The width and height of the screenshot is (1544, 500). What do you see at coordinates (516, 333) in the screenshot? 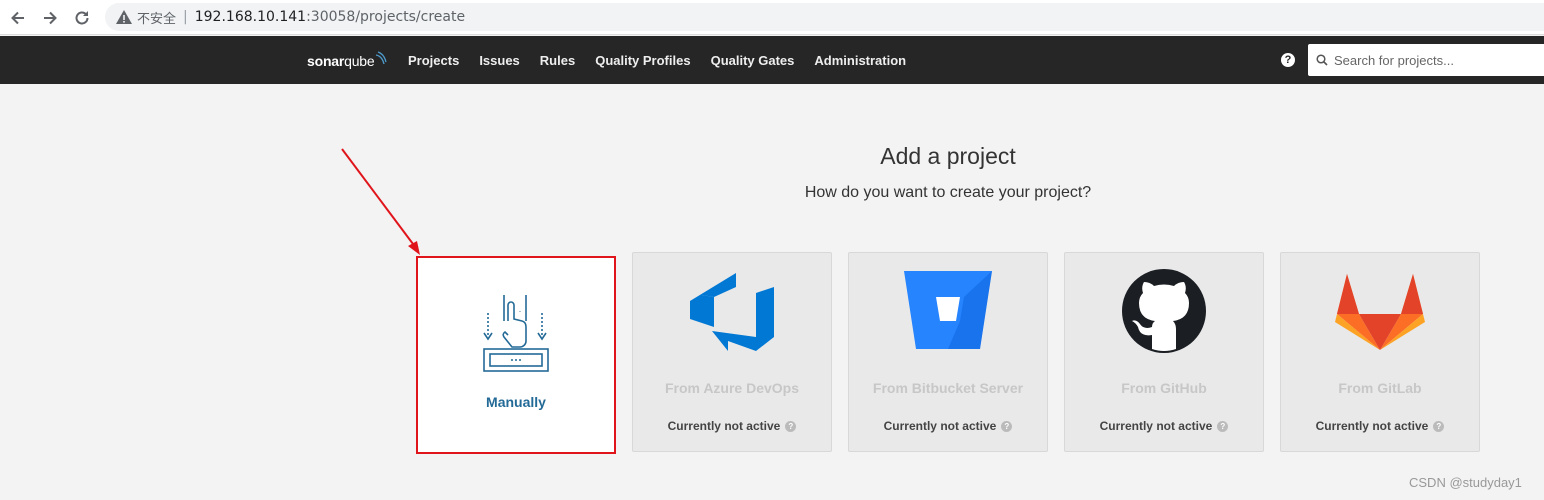
I see `manual-hand-icon` at bounding box center [516, 333].